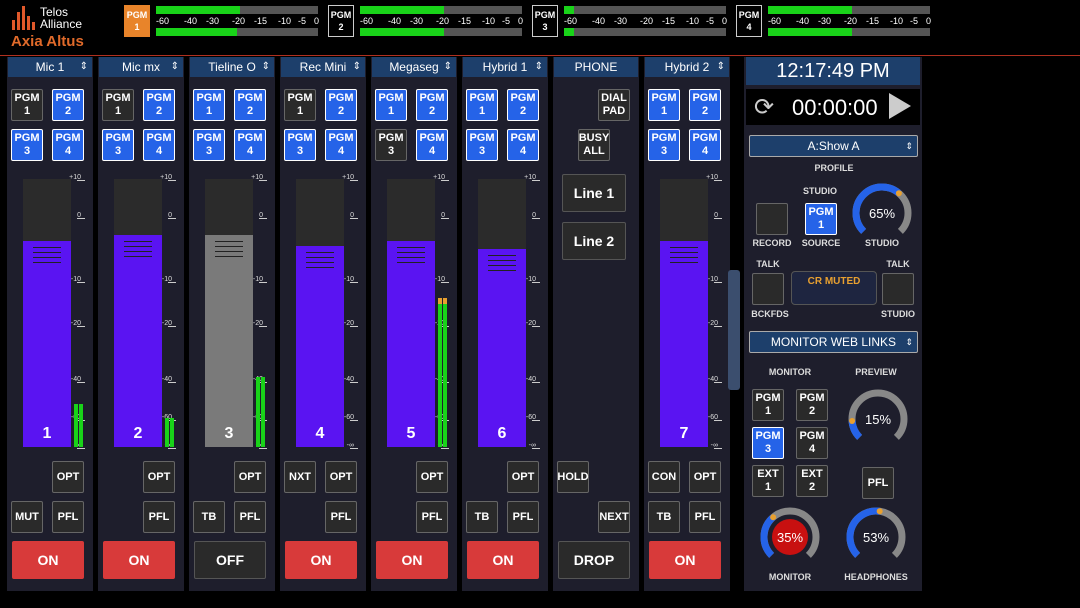 Image resolution: width=1080 pixels, height=608 pixels. What do you see at coordinates (27, 517) in the screenshot?
I see `channel-mut-button: MUT` at bounding box center [27, 517].